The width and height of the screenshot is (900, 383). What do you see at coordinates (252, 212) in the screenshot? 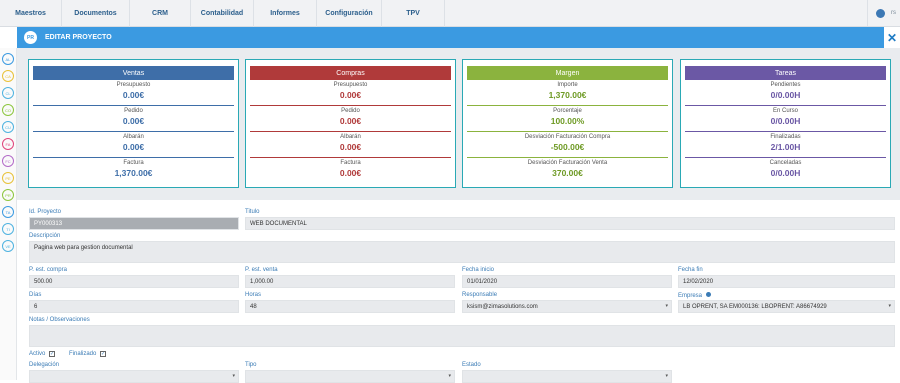
I see `titulo-label: Titulo` at bounding box center [252, 212].